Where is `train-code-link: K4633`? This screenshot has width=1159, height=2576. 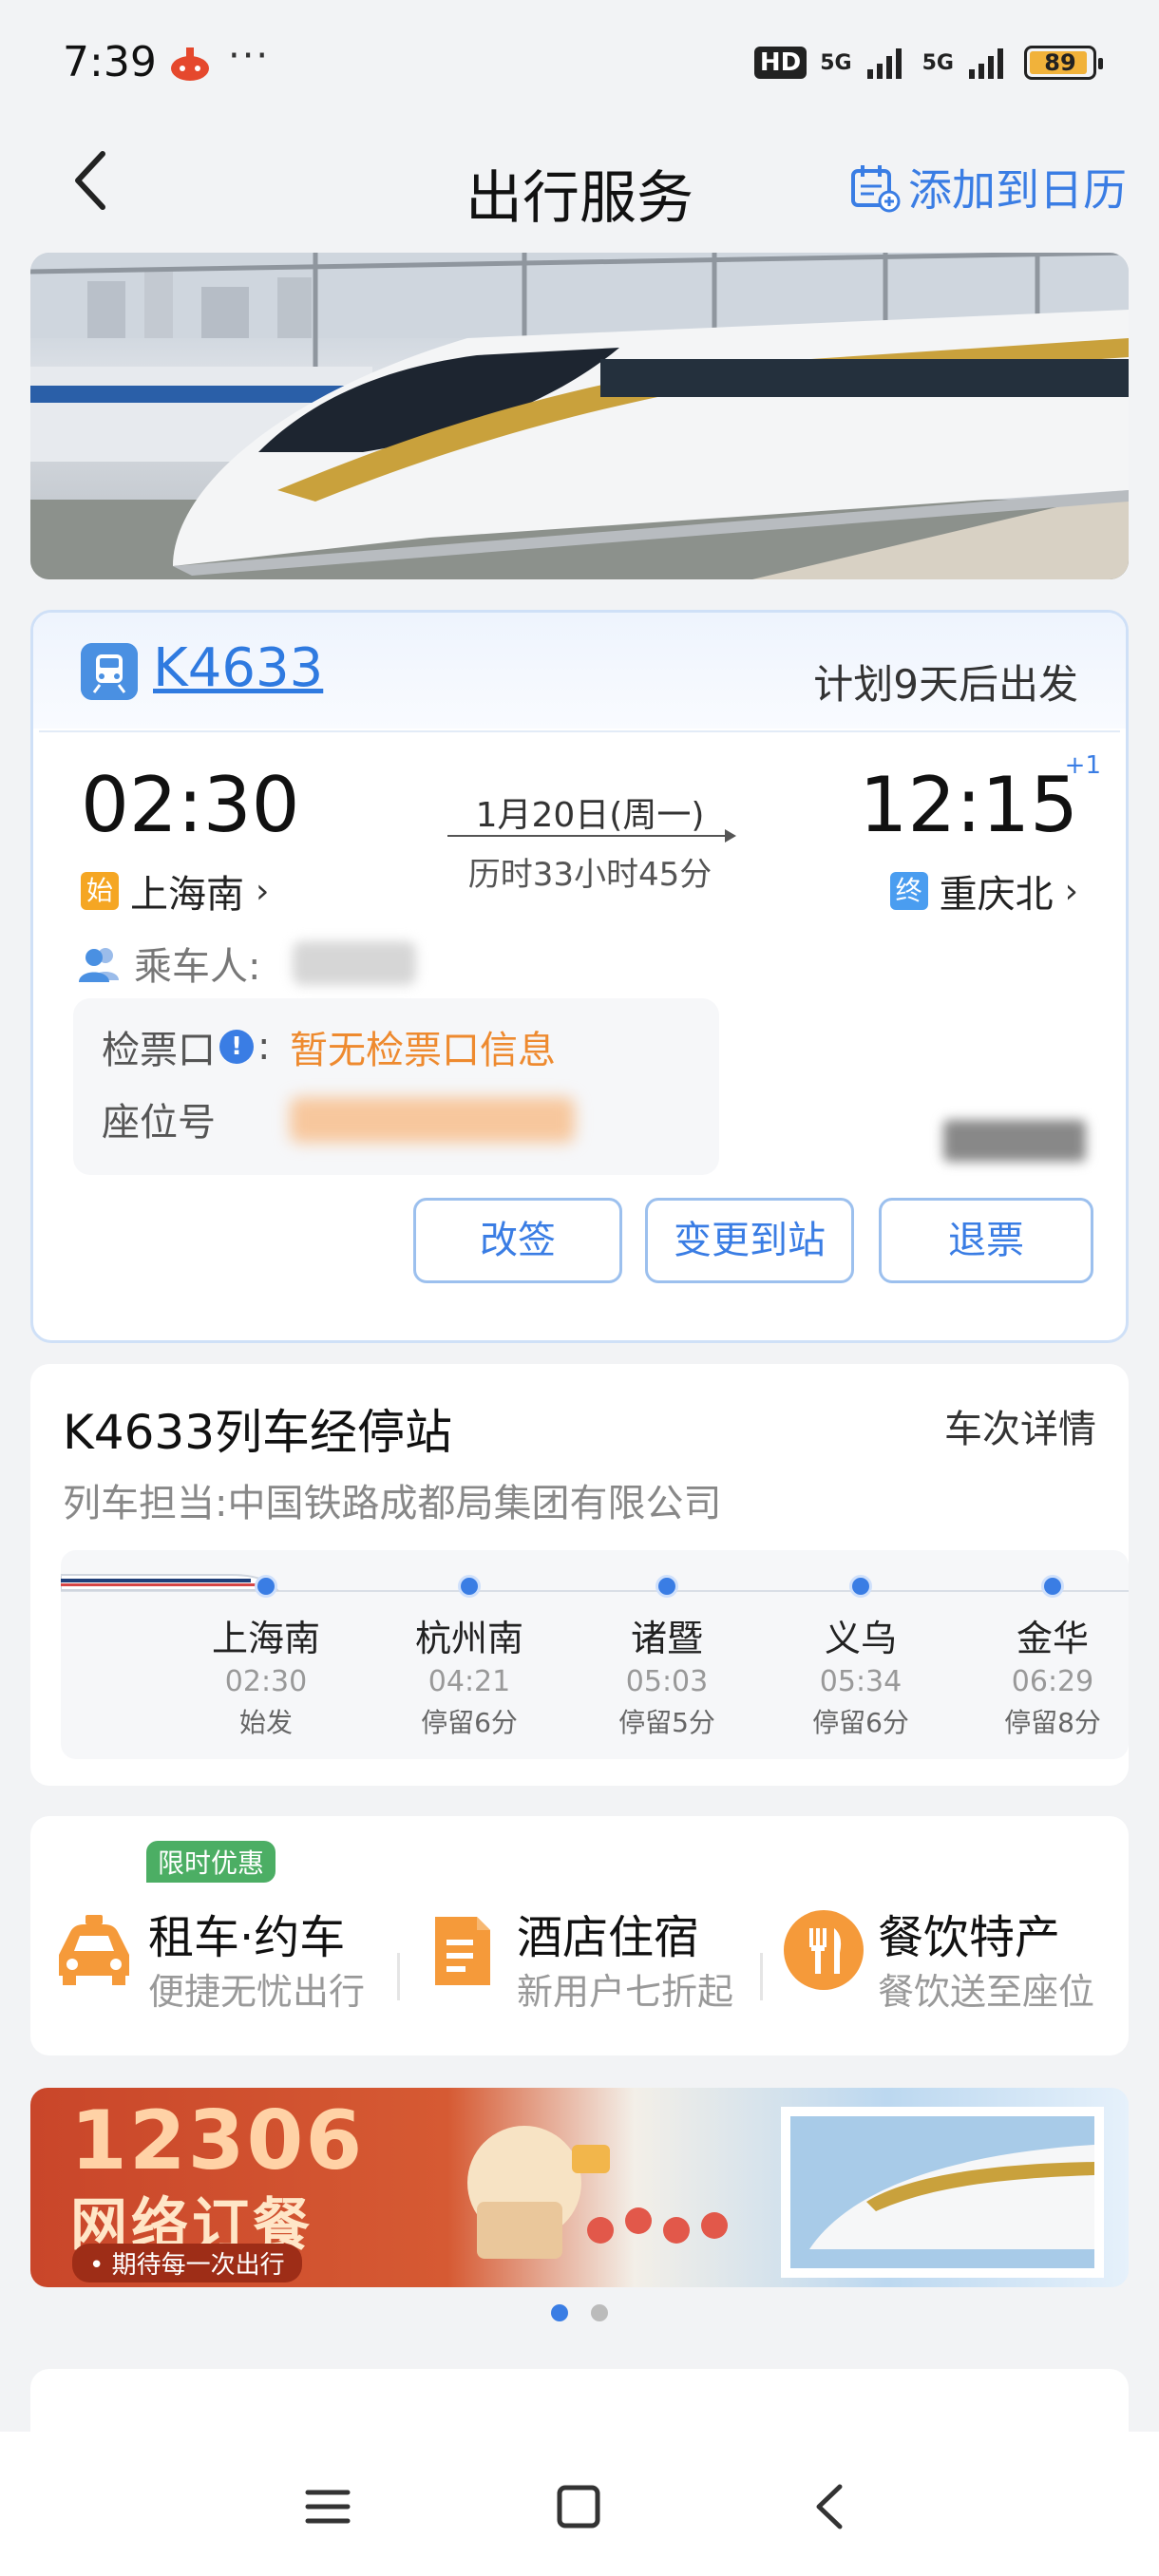 train-code-link: K4633 is located at coordinates (238, 668).